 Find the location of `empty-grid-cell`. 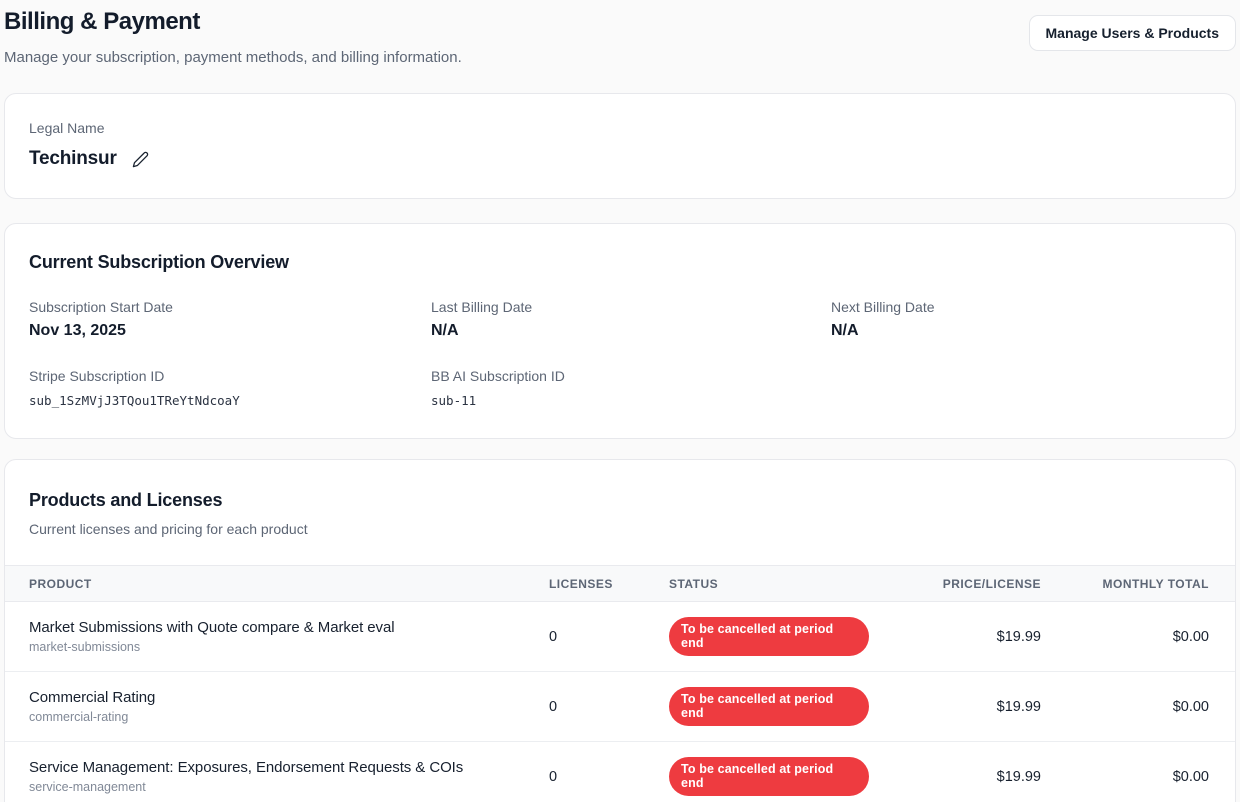

empty-grid-cell is located at coordinates (1021, 388).